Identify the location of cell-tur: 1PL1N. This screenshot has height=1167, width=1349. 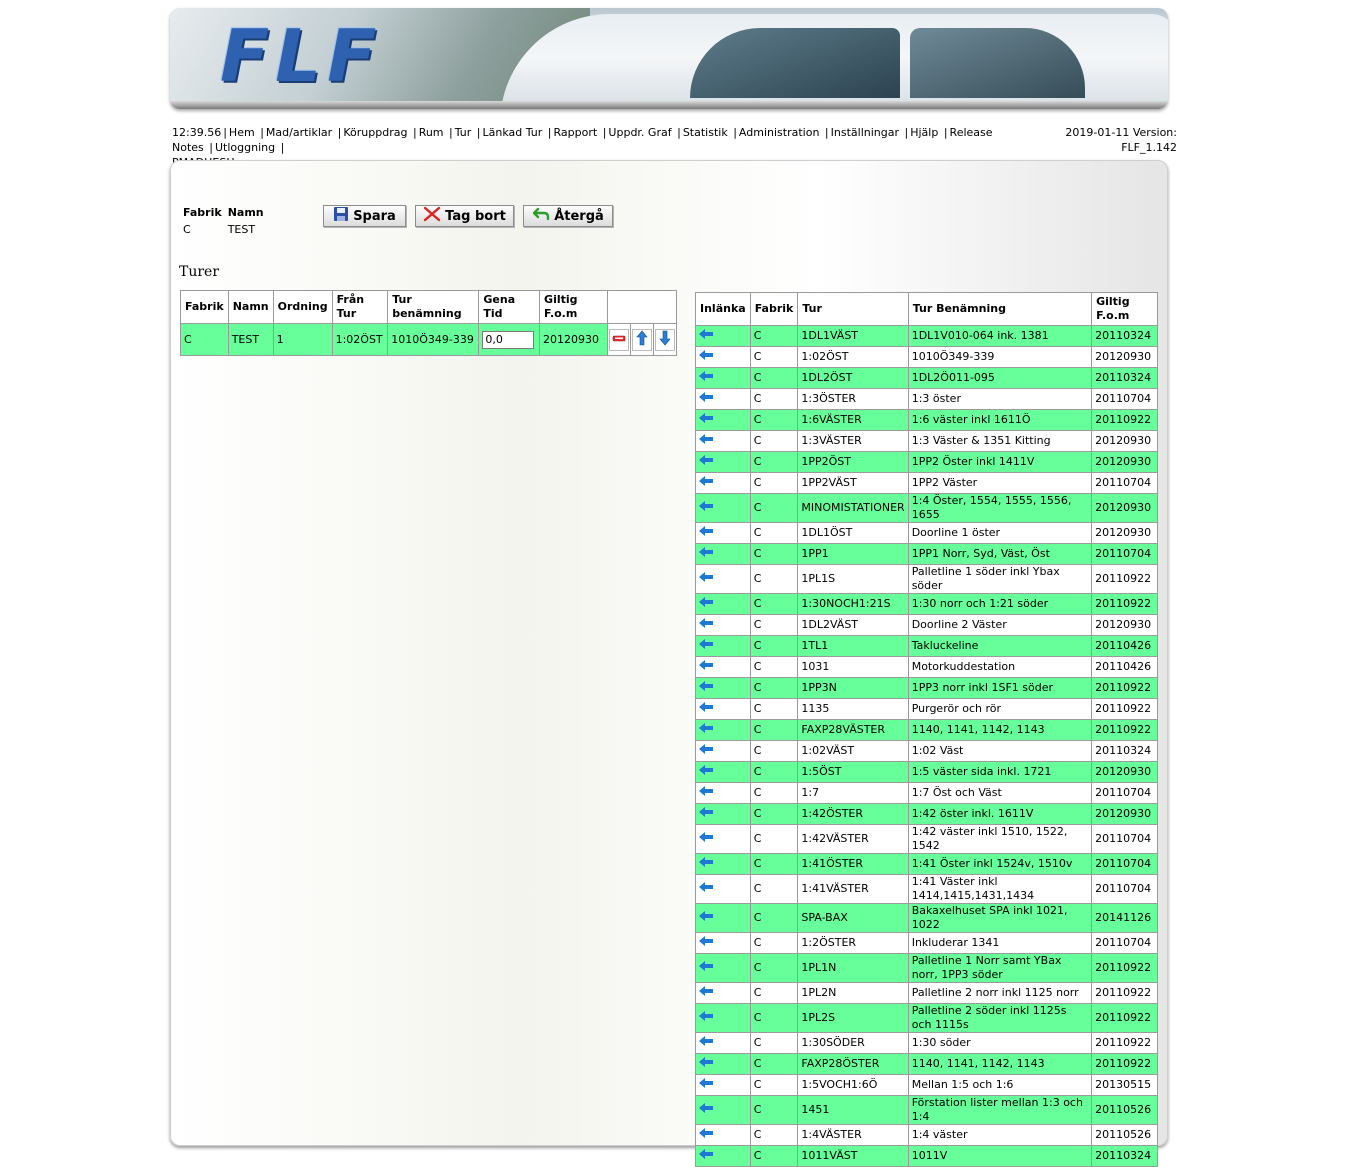
(853, 968).